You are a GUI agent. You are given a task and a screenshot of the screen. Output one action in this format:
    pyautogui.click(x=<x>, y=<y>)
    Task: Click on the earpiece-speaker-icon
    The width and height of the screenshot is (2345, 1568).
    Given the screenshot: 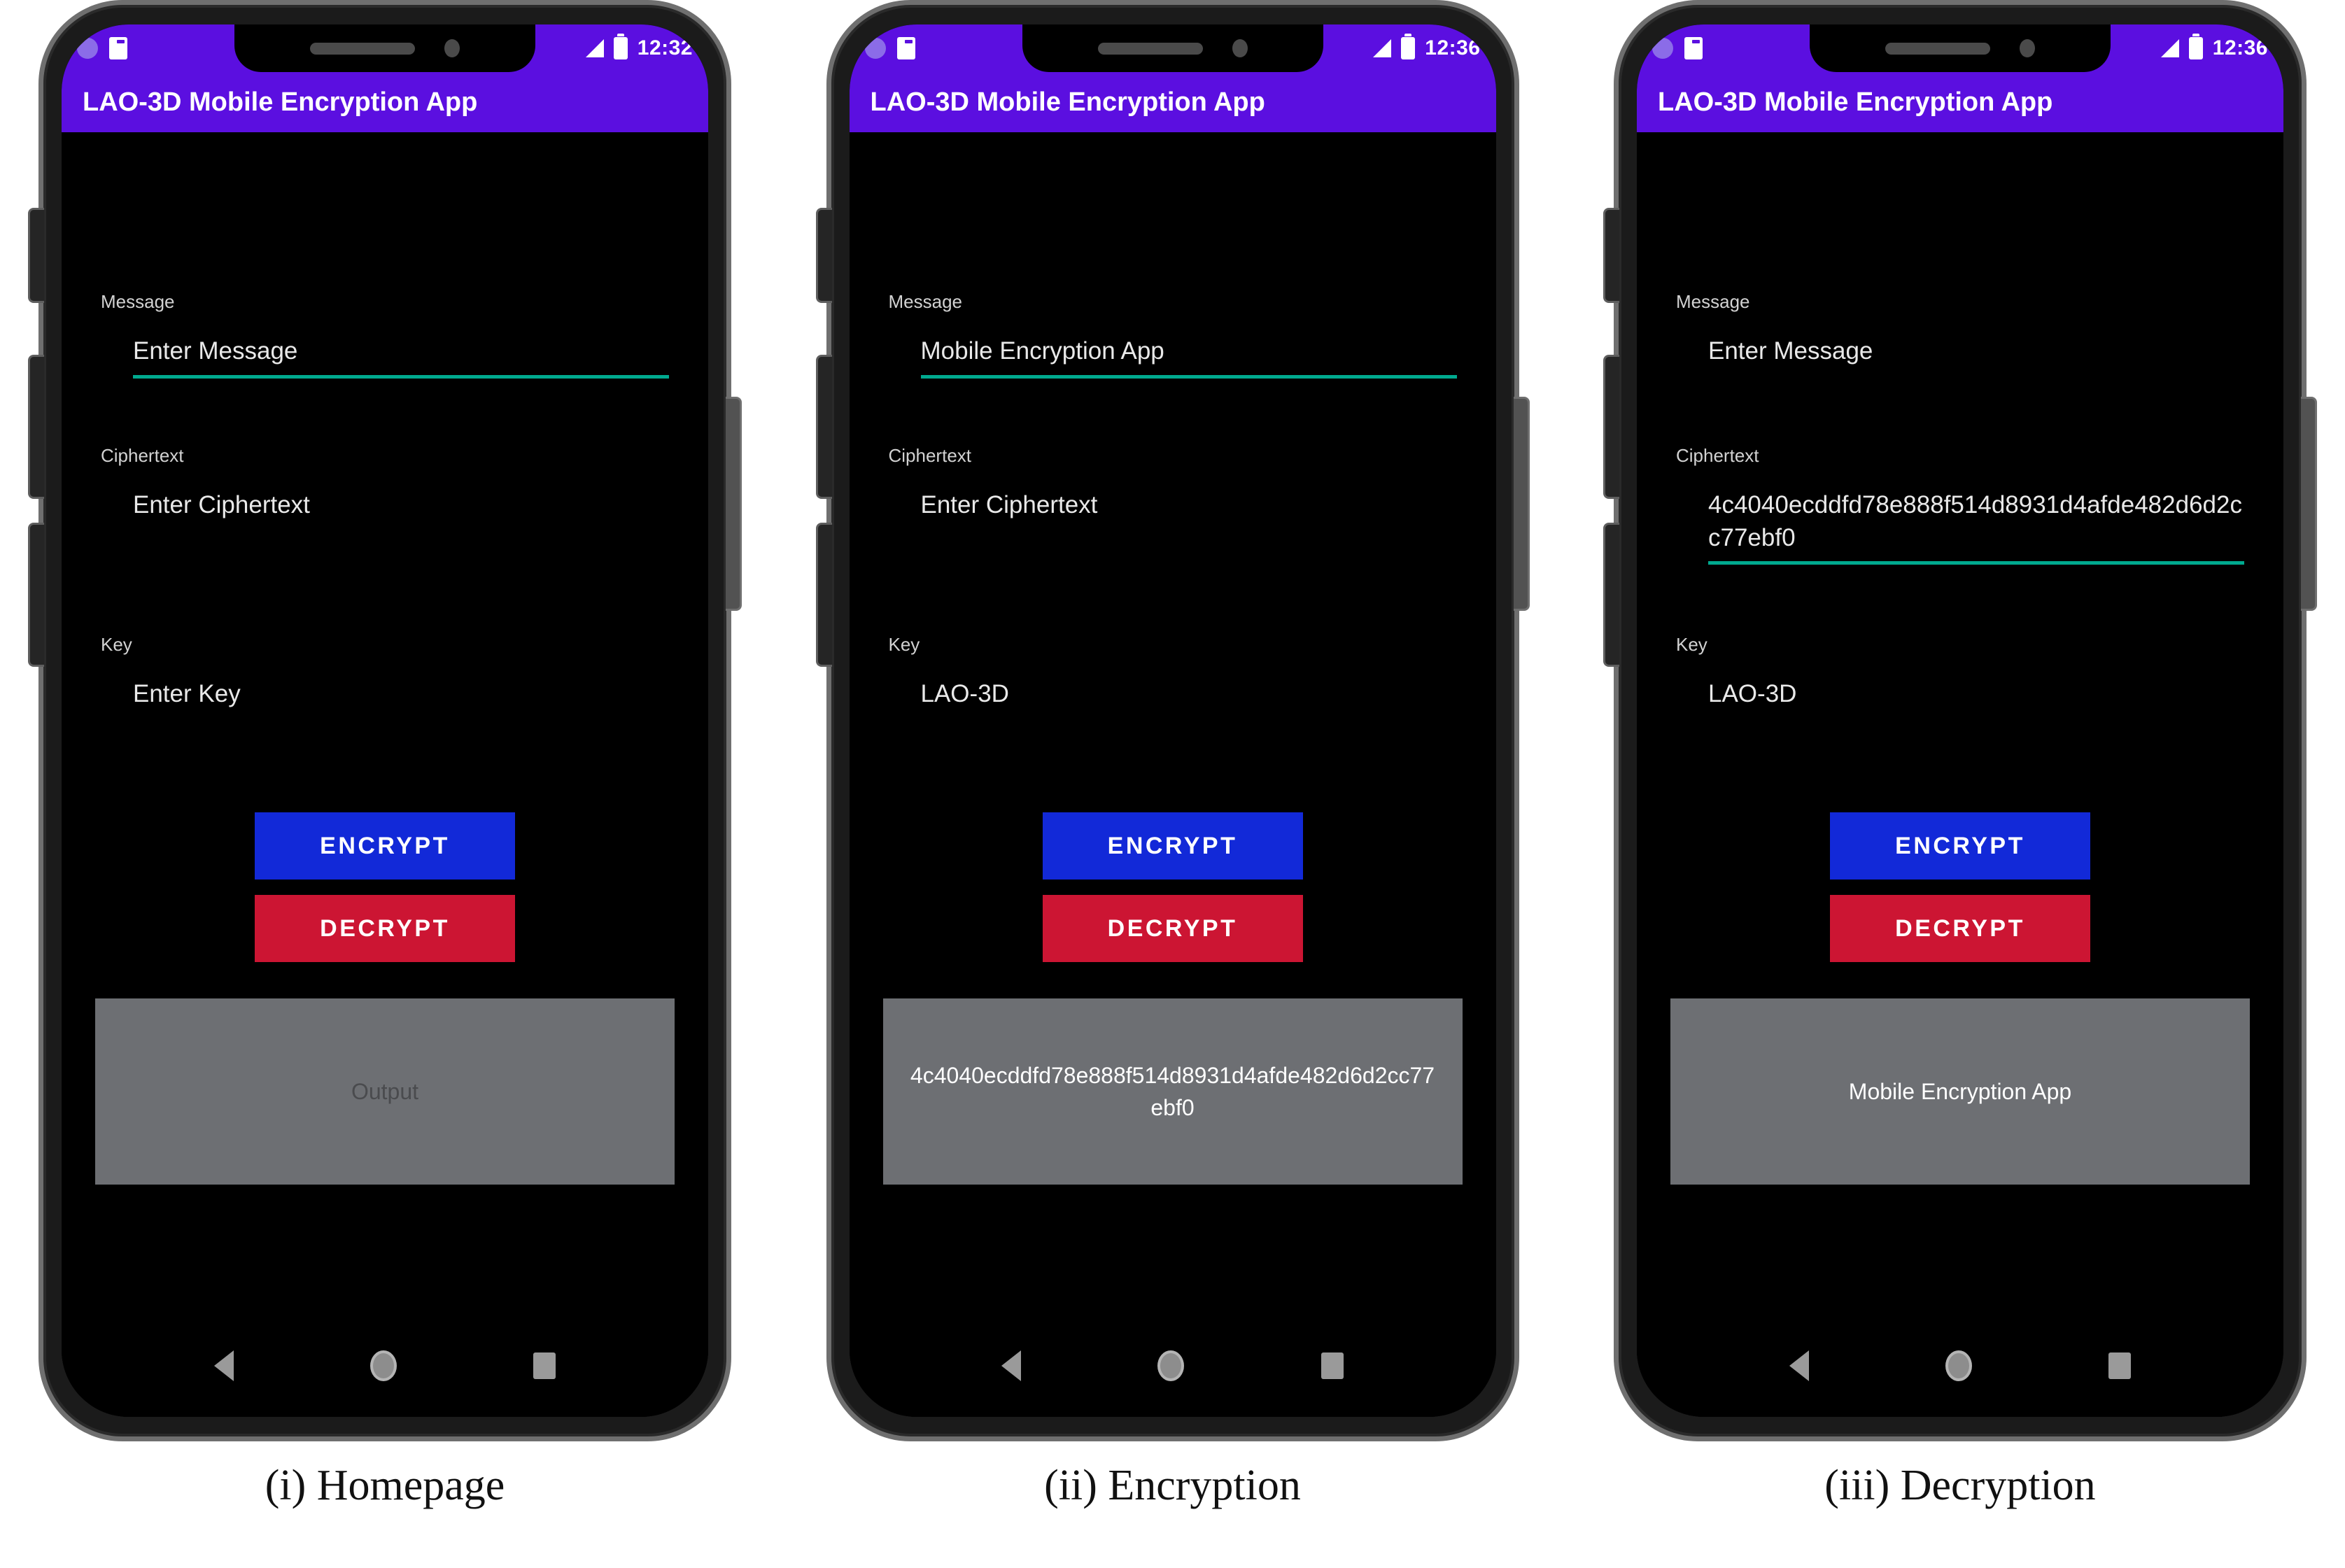 What is the action you would take?
    pyautogui.click(x=362, y=48)
    